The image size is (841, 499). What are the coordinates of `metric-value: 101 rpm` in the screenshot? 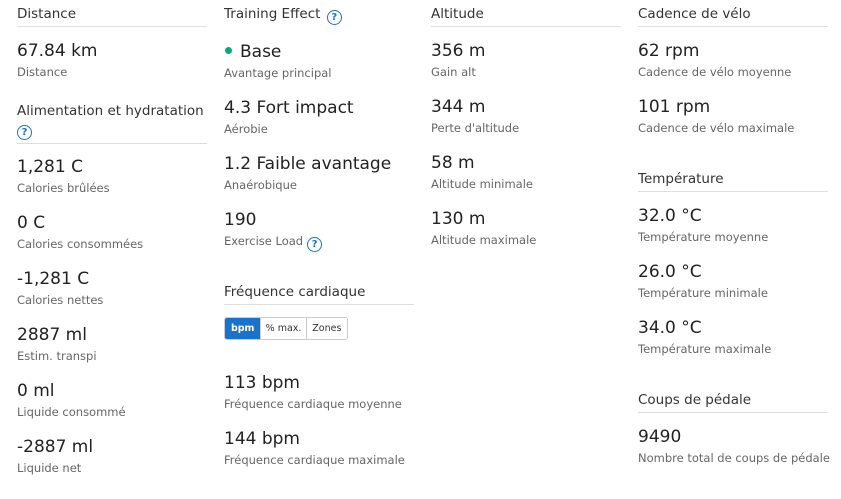 It's located at (674, 107).